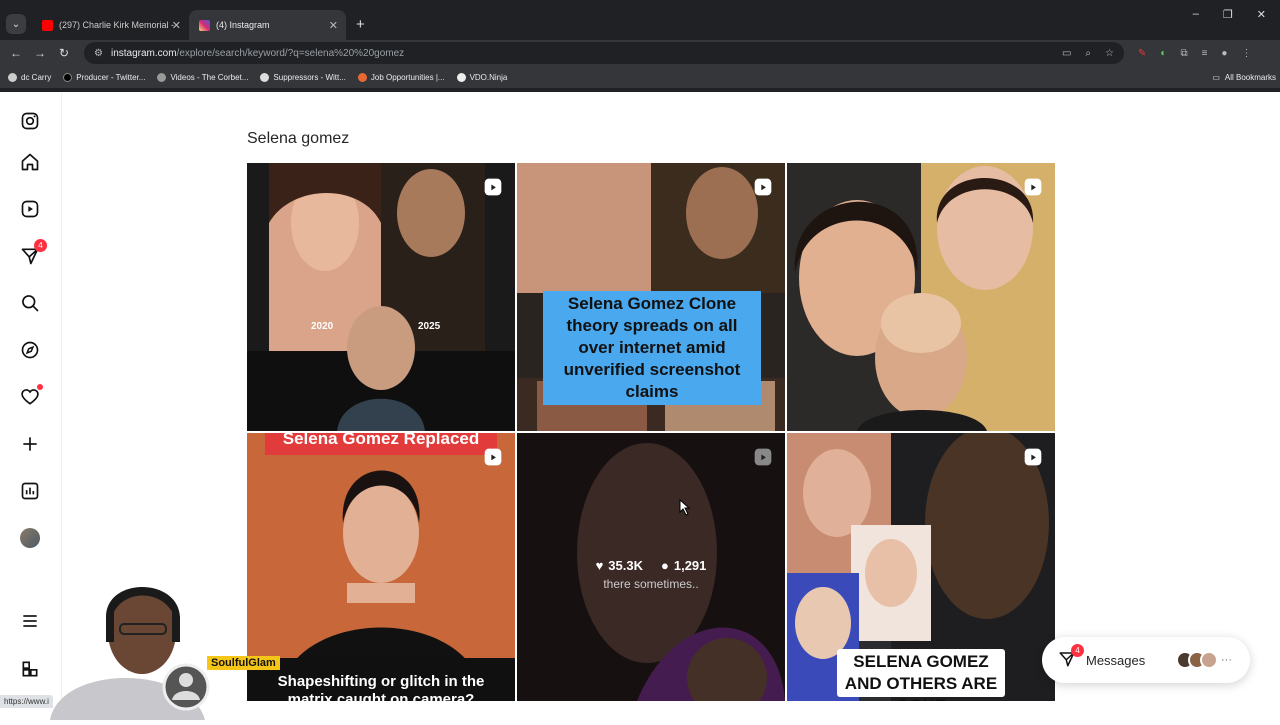 The image size is (1280, 725). What do you see at coordinates (243, 663) in the screenshot?
I see `stream-handle: SoulfulGlam` at bounding box center [243, 663].